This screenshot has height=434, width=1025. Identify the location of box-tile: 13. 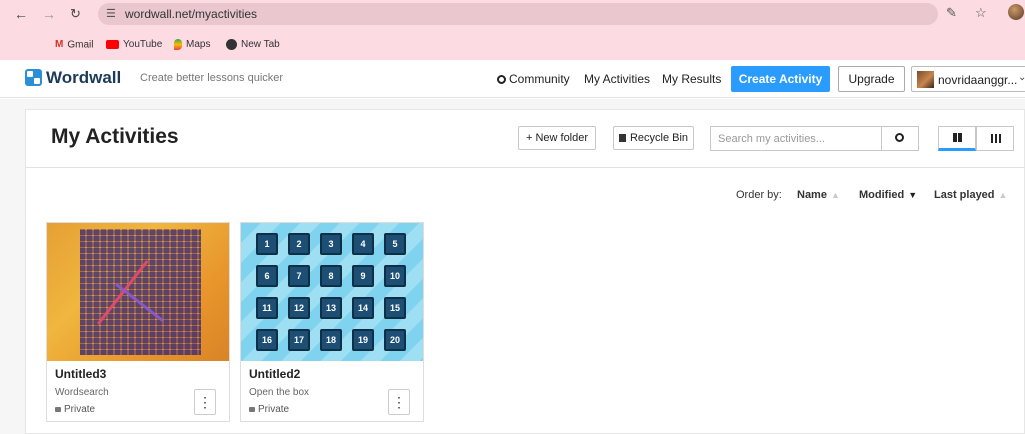
(331, 308).